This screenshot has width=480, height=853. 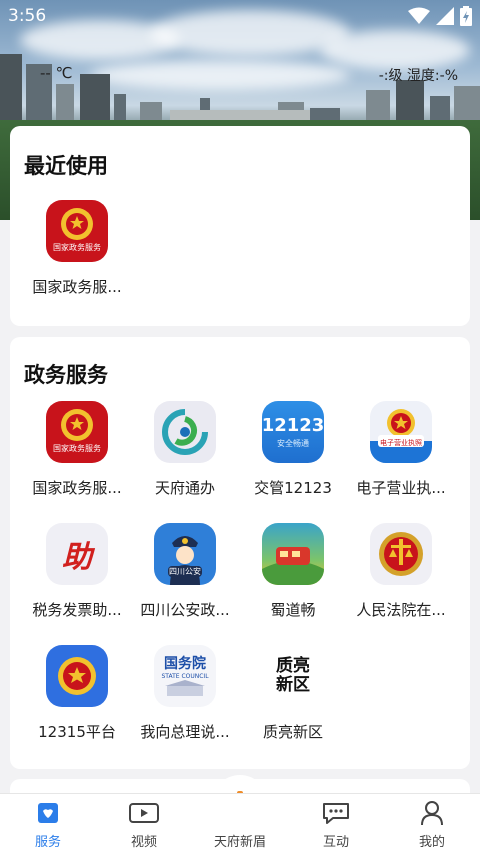 What do you see at coordinates (293, 554) in the screenshot?
I see `shudao-train-icon` at bounding box center [293, 554].